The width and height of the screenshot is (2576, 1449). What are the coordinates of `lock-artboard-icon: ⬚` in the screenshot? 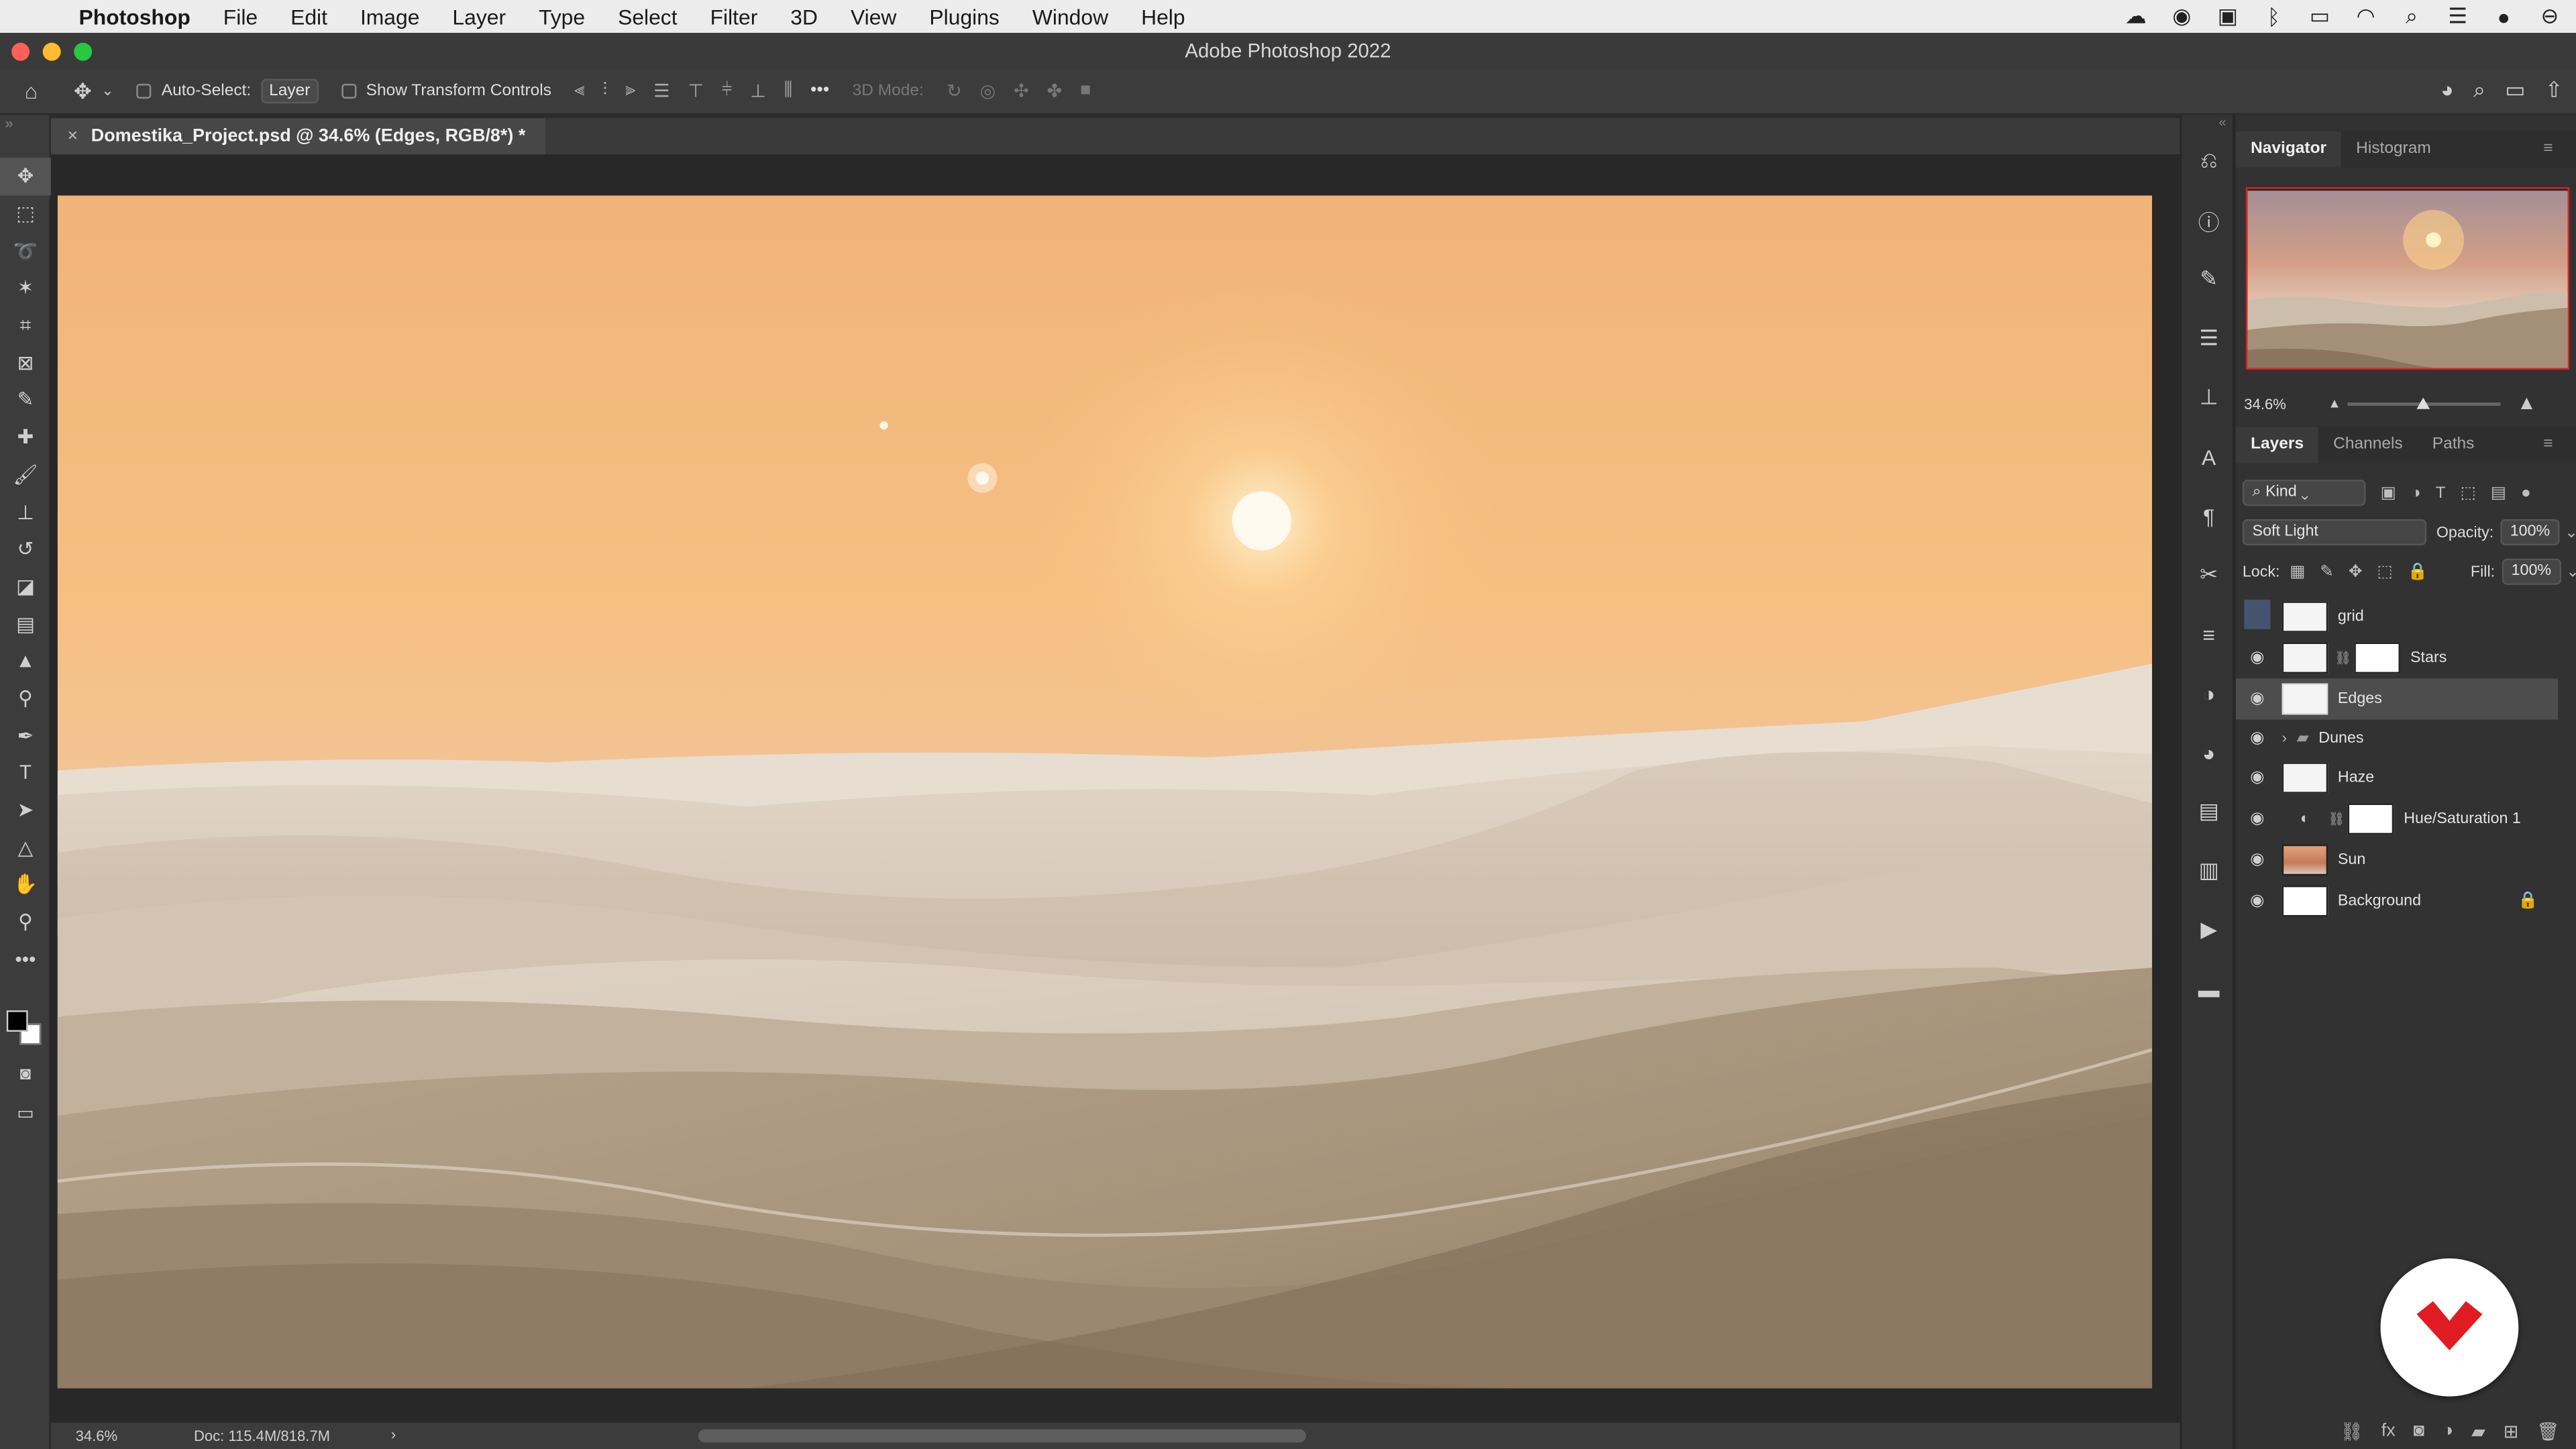 It's located at (2385, 572).